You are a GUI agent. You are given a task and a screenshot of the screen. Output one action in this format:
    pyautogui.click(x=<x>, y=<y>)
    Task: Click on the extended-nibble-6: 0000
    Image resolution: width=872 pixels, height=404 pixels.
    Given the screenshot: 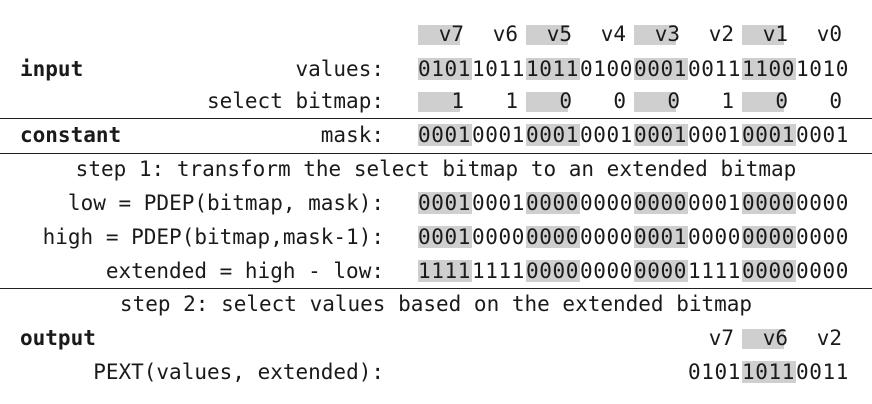 What is the action you would take?
    pyautogui.click(x=769, y=271)
    